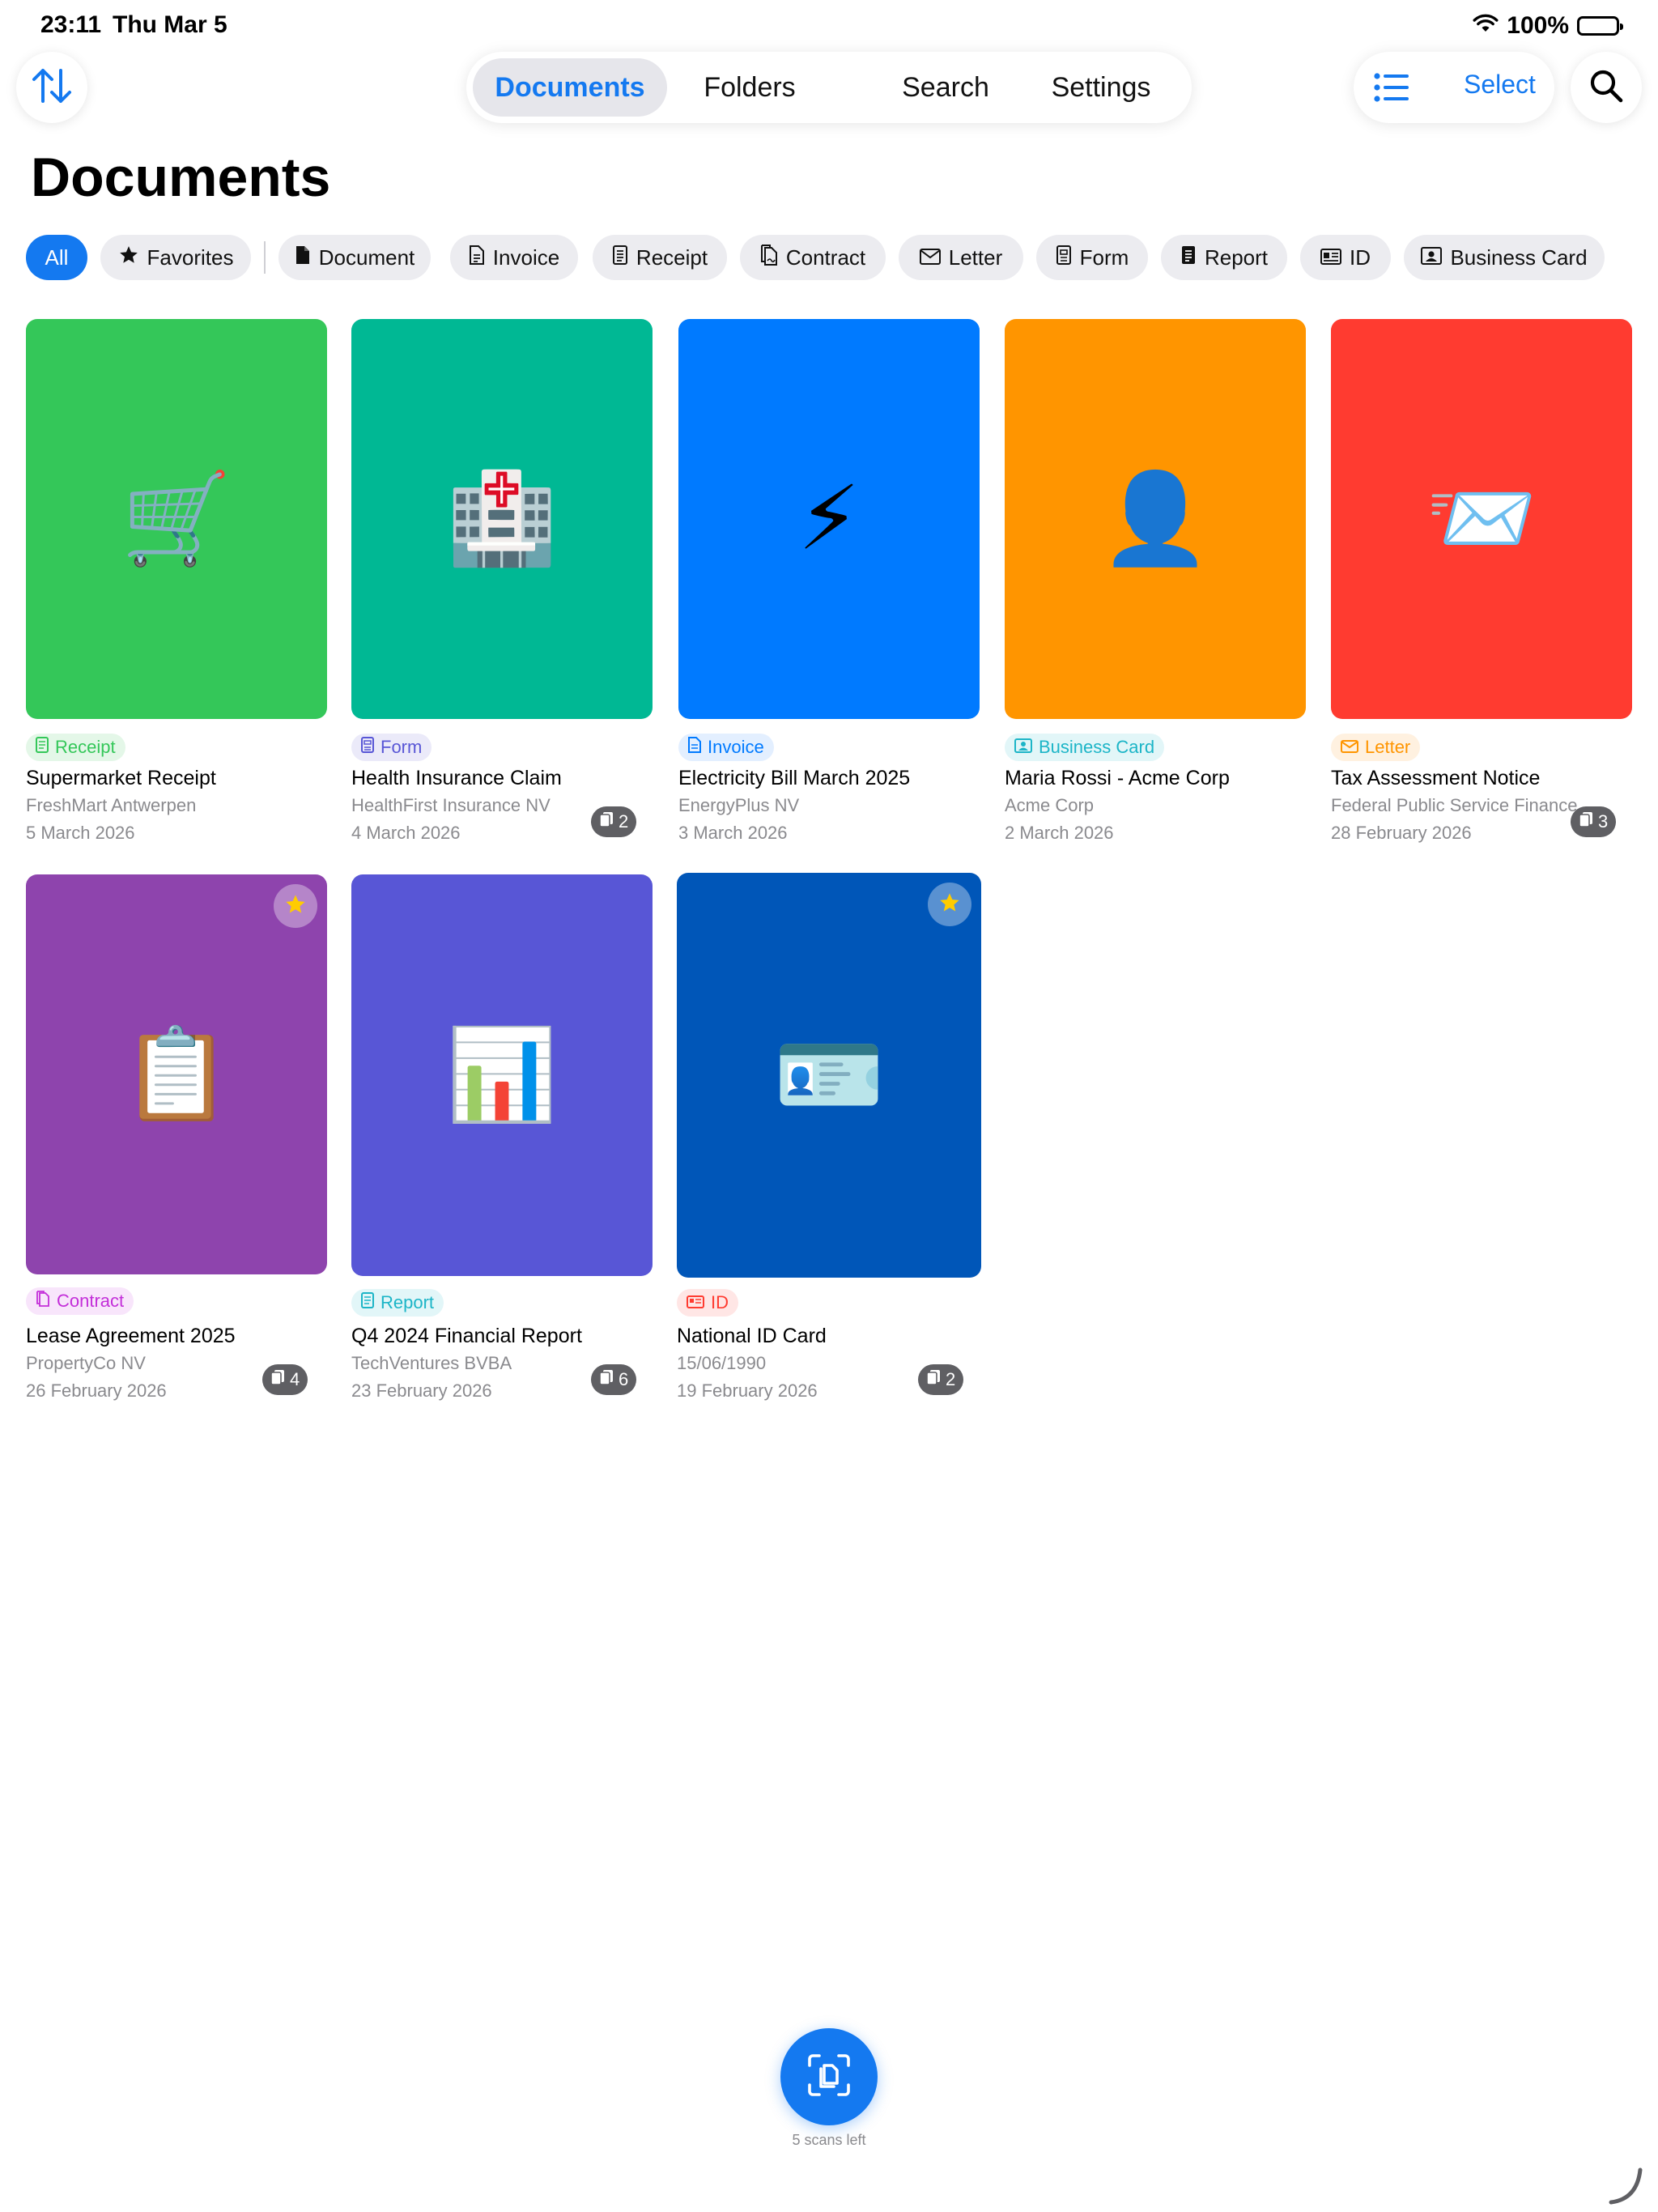 This screenshot has height=2212, width=1658. What do you see at coordinates (181, 178) in the screenshot?
I see `page-title: Documents` at bounding box center [181, 178].